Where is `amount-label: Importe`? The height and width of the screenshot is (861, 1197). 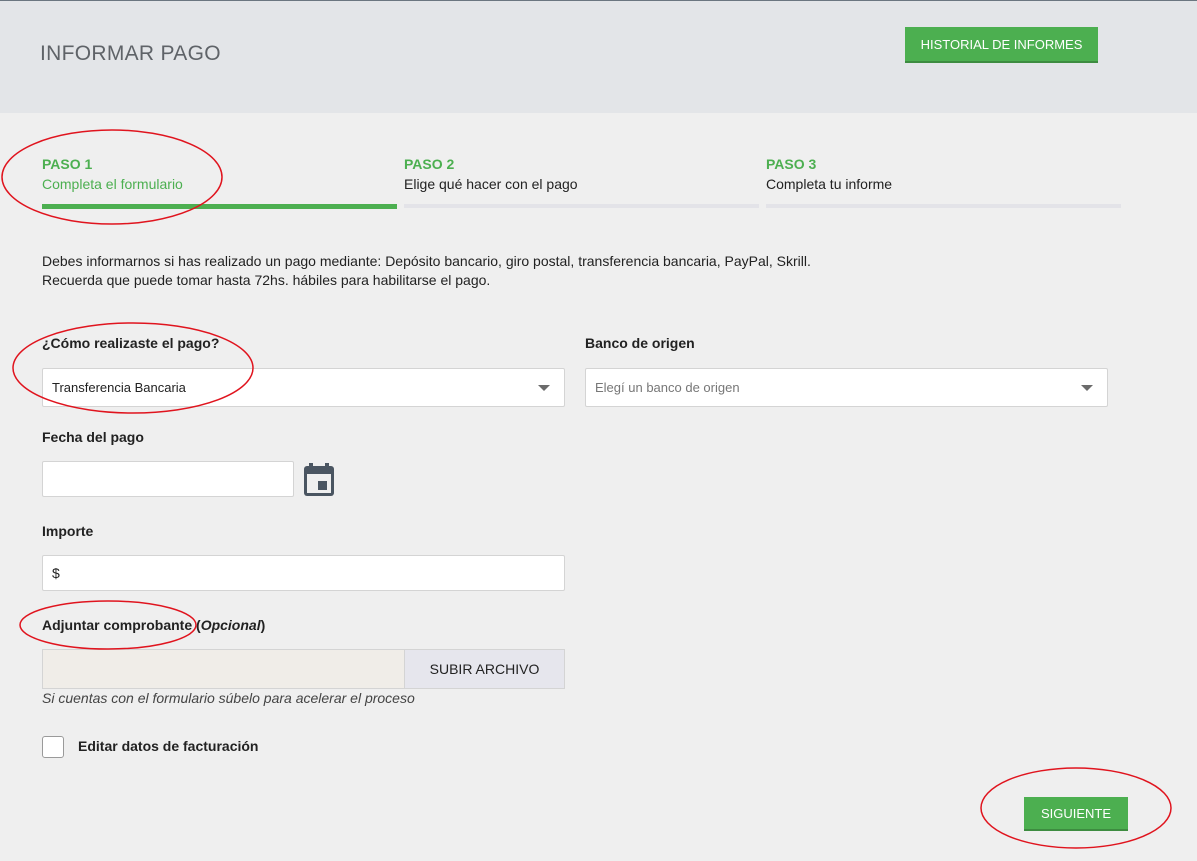 amount-label: Importe is located at coordinates (68, 531).